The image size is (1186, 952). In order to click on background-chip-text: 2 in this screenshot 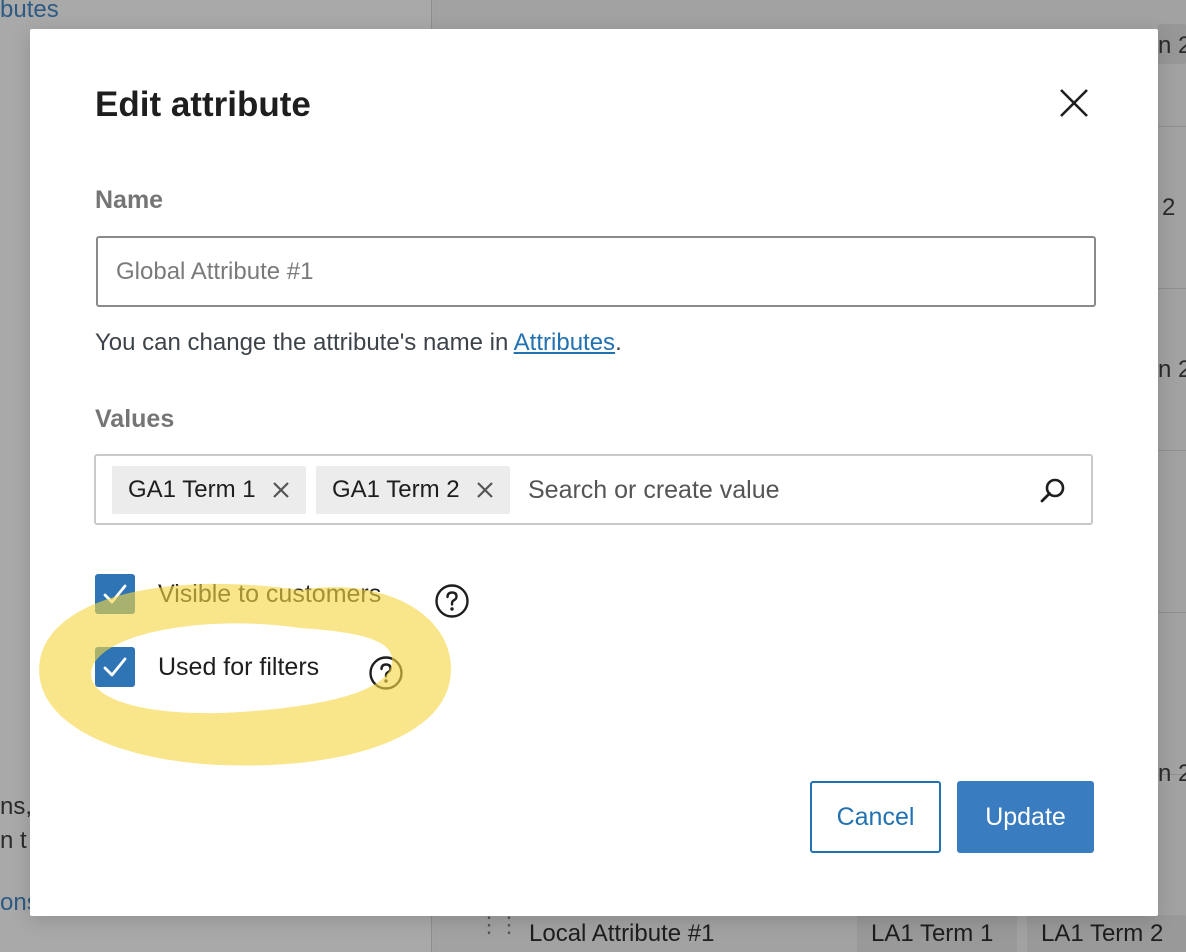, I will do `click(1169, 207)`.